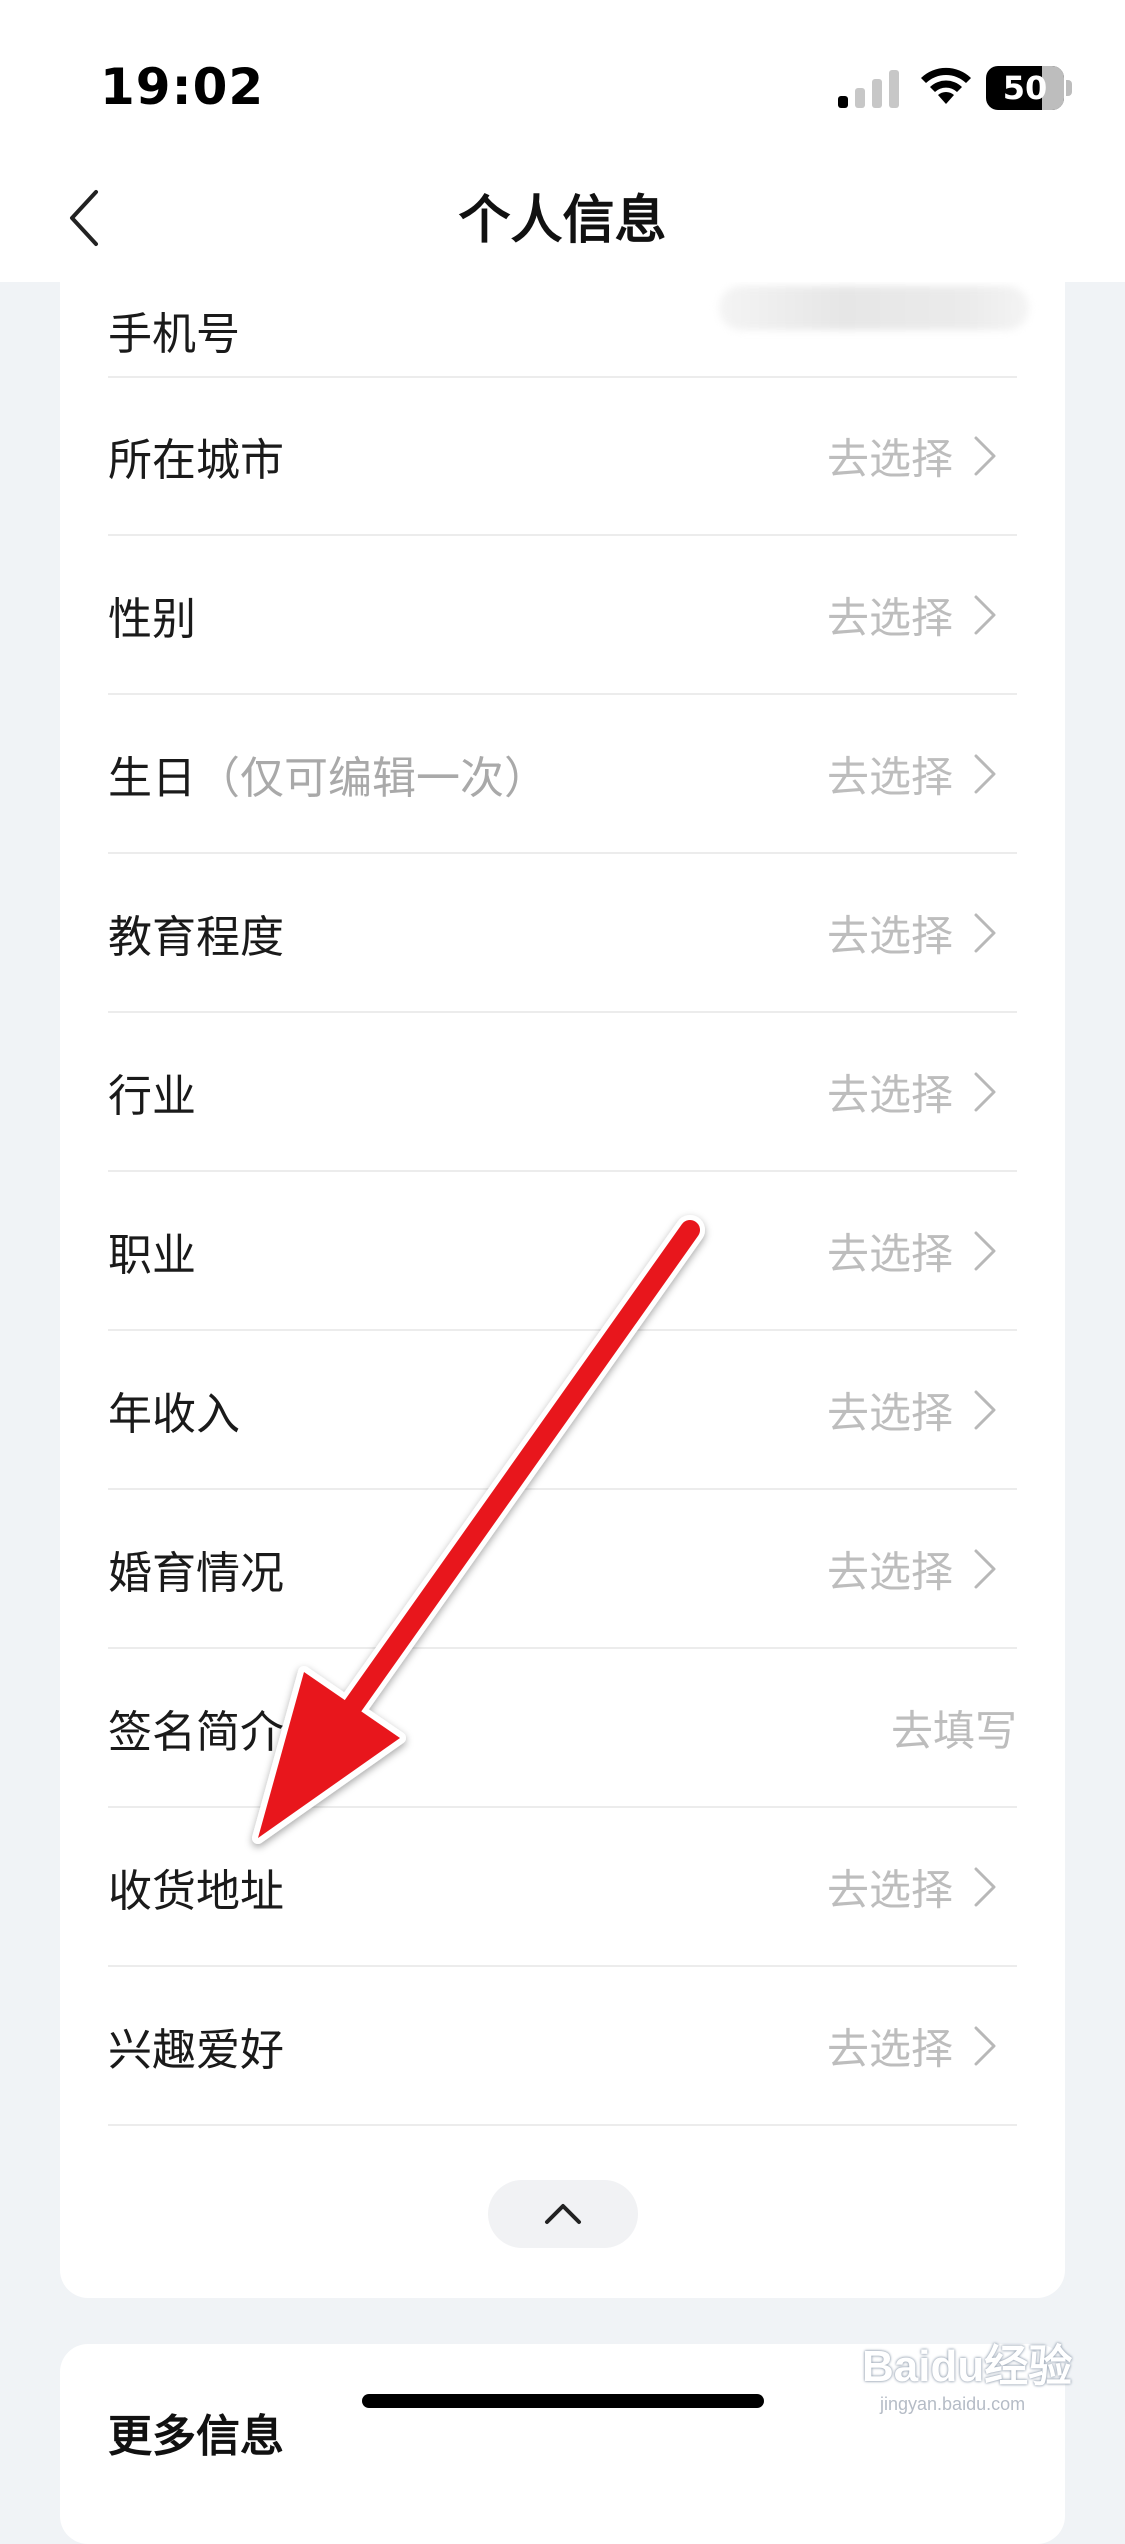 The width and height of the screenshot is (1125, 2544). I want to click on row-label: 年收入, so click(174, 1410).